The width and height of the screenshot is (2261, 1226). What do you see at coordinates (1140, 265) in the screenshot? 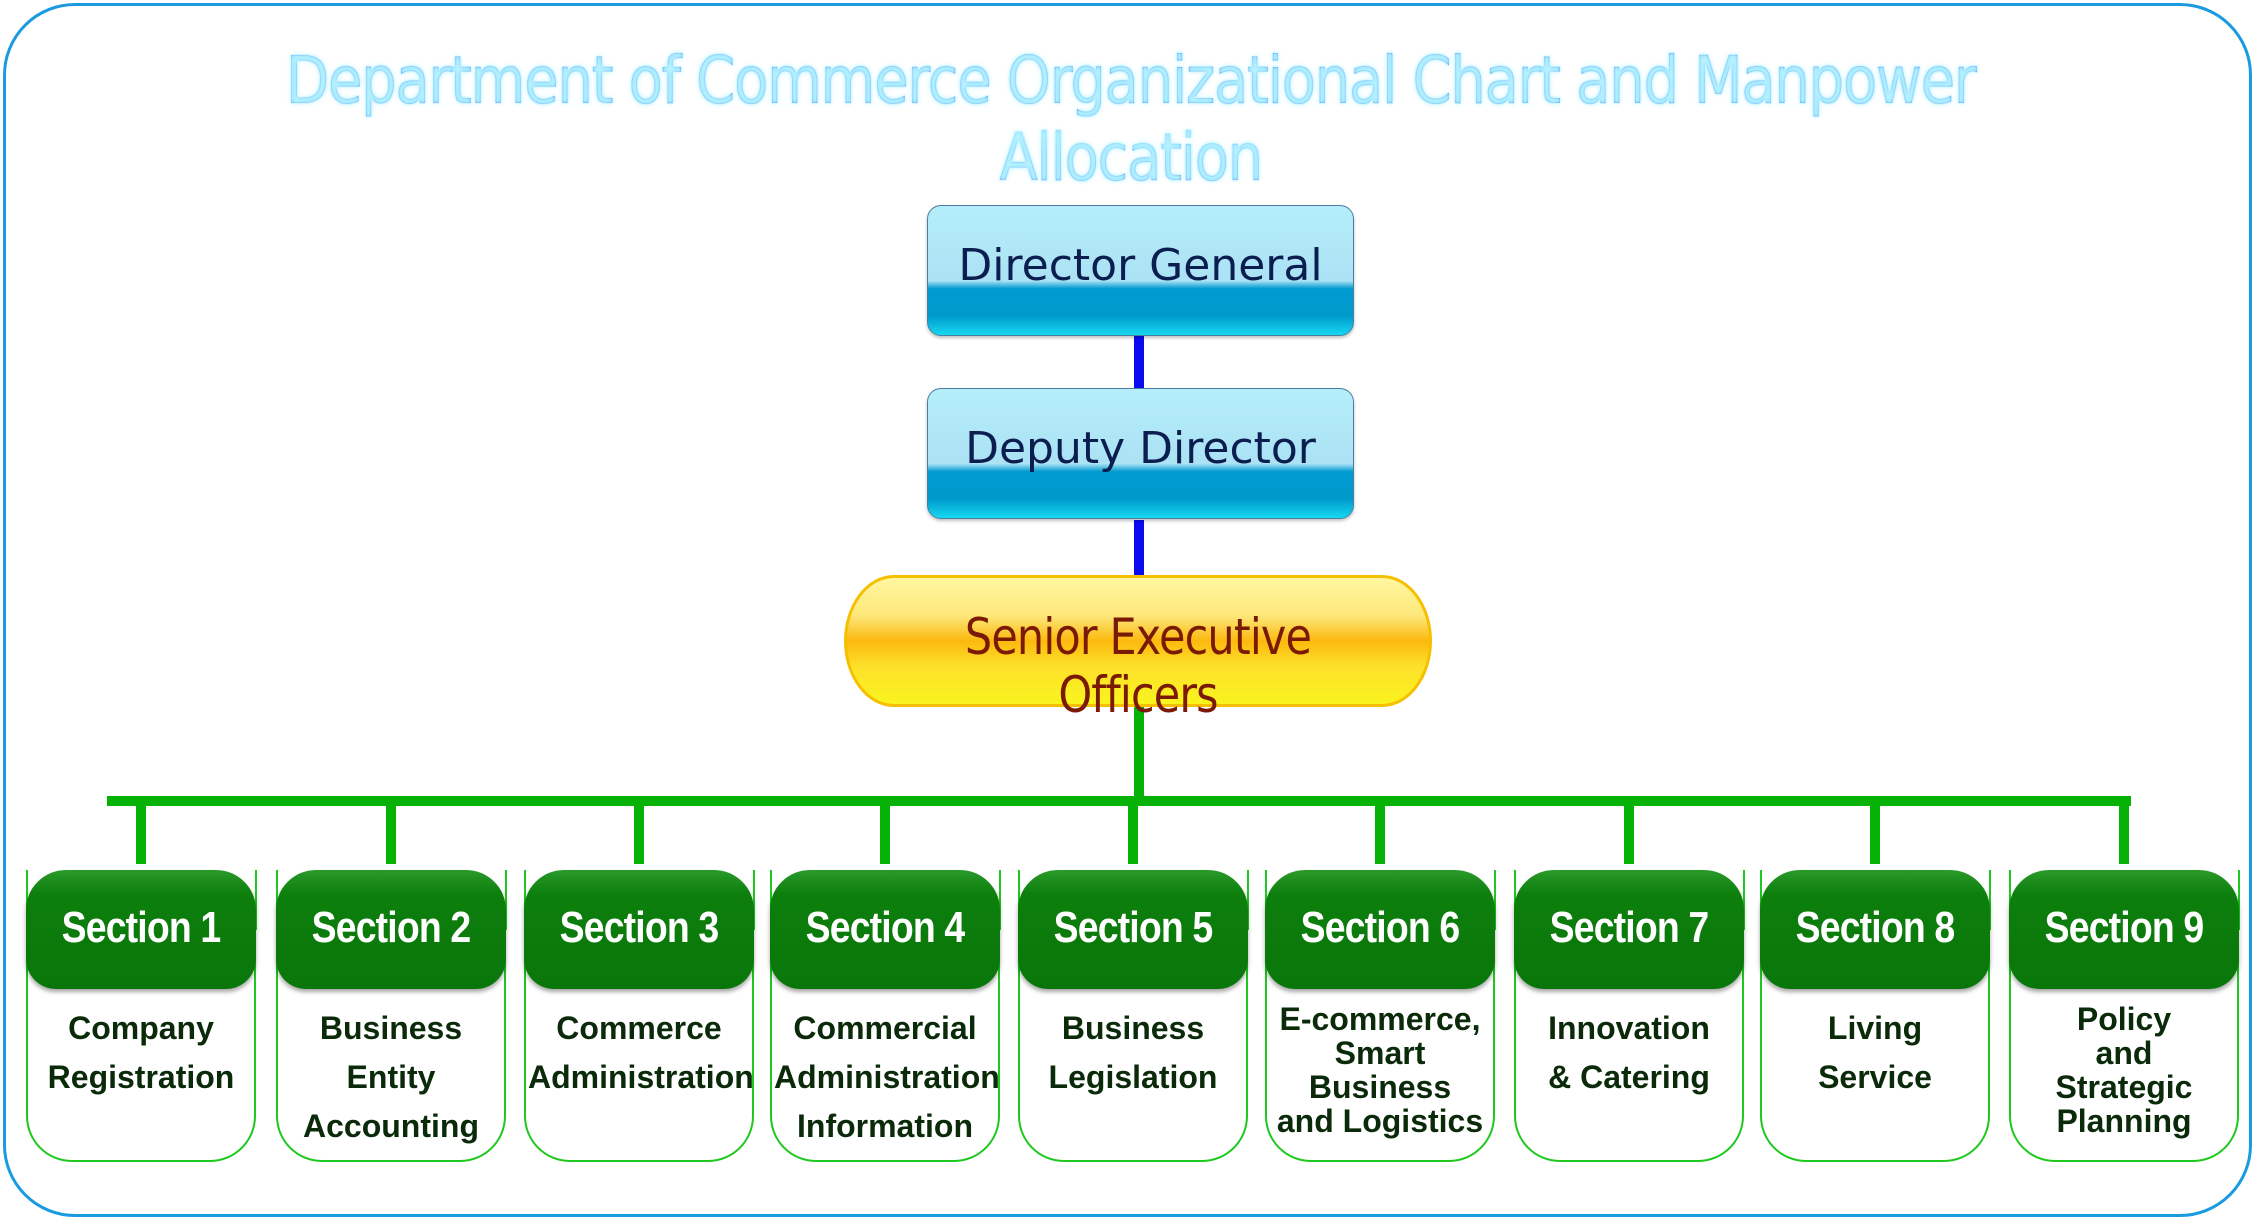
I see `node-director-general-label: Director General` at bounding box center [1140, 265].